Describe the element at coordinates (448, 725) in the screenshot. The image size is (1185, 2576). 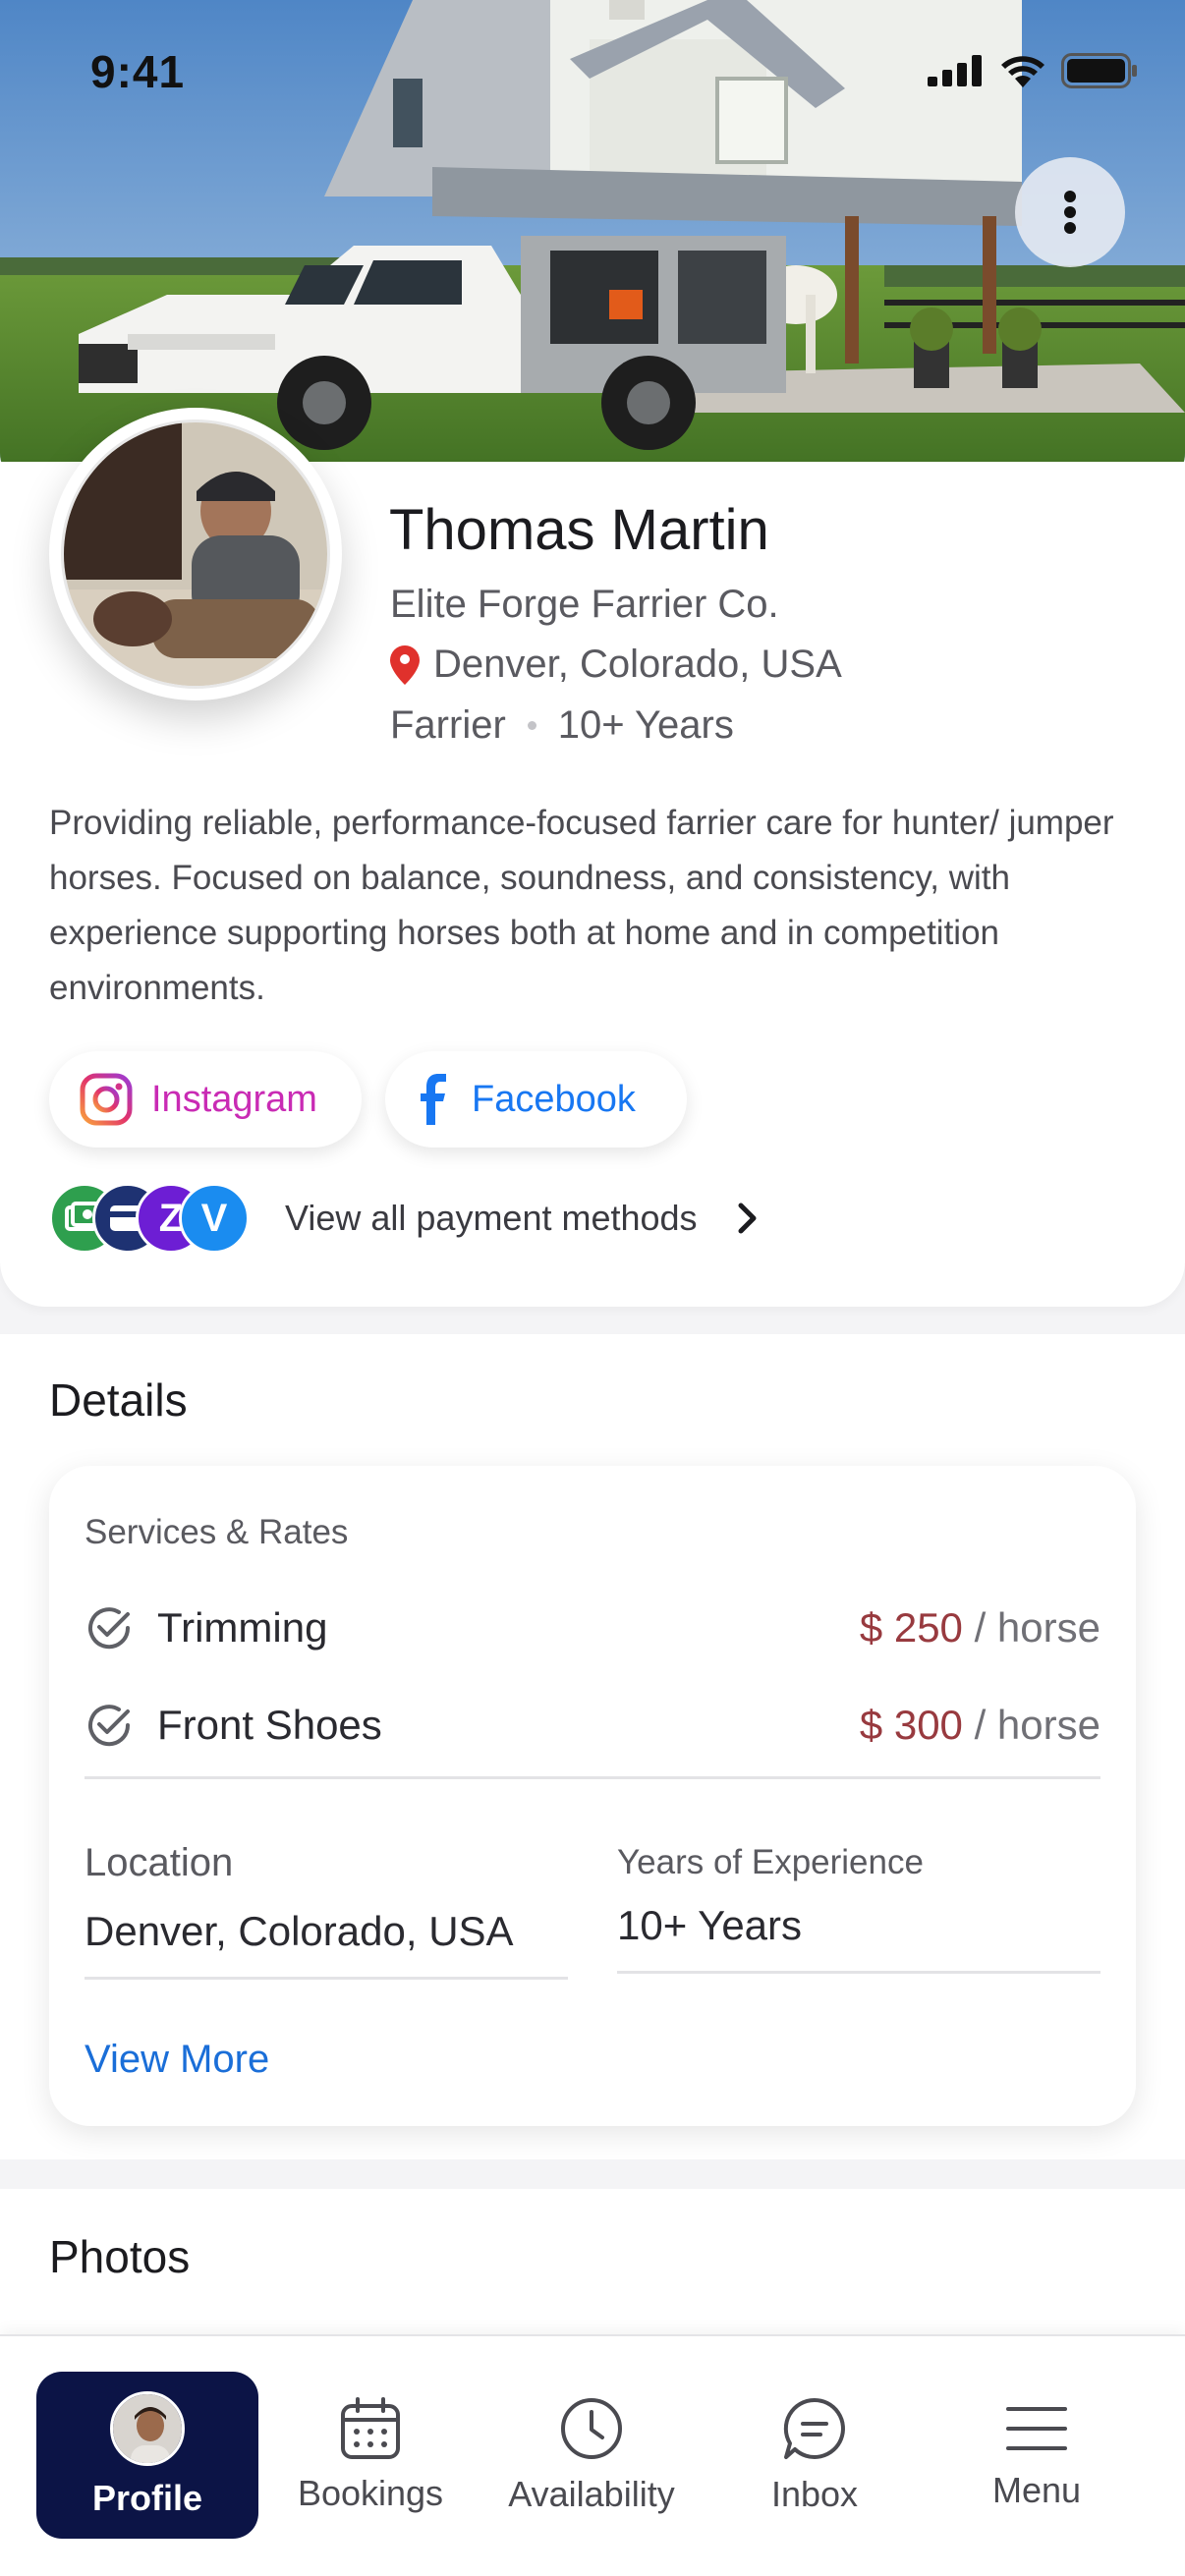
I see `profile-role: Farrier` at that location.